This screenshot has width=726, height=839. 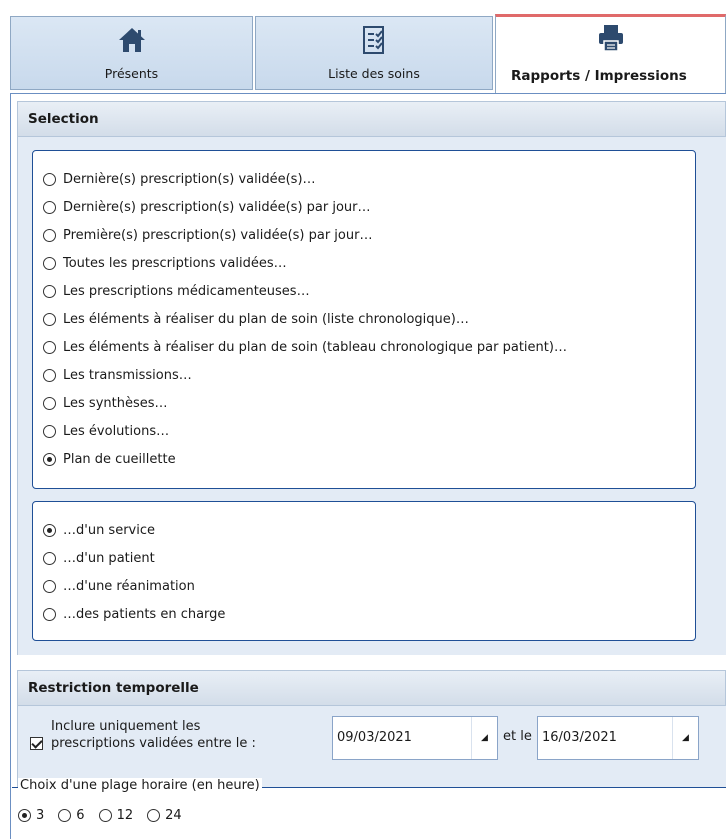 What do you see at coordinates (599, 76) in the screenshot?
I see `tab-rapports-impressions-label: Rapports / Impressions` at bounding box center [599, 76].